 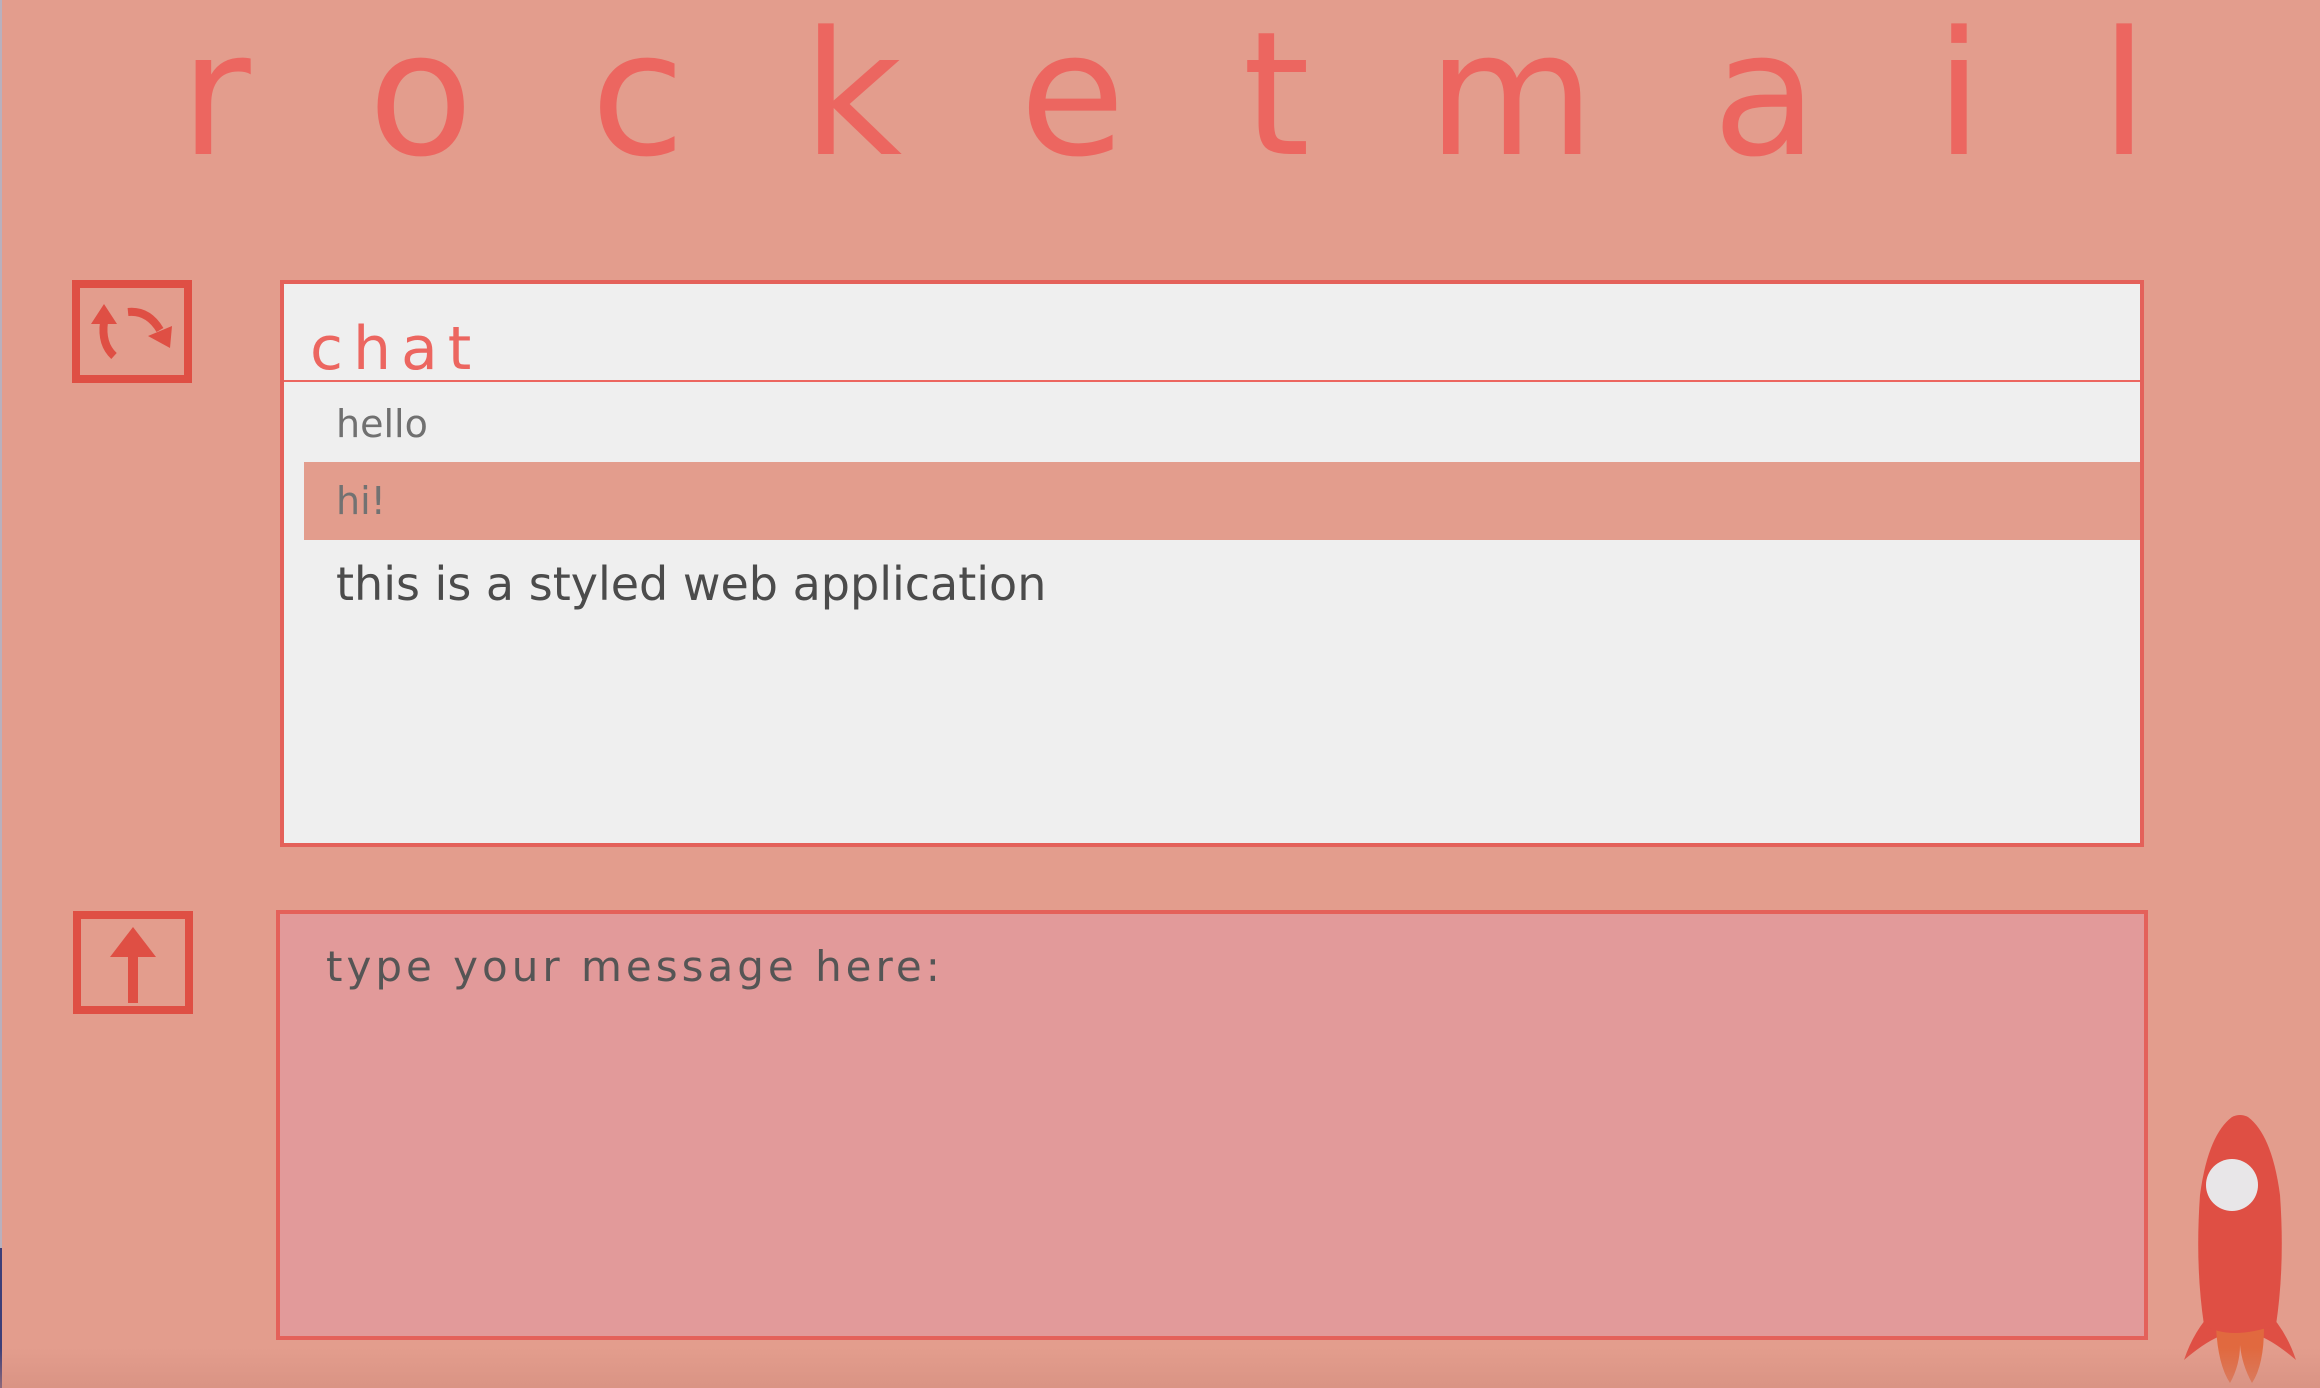 What do you see at coordinates (2124, 97) in the screenshot?
I see `logo-letter: l` at bounding box center [2124, 97].